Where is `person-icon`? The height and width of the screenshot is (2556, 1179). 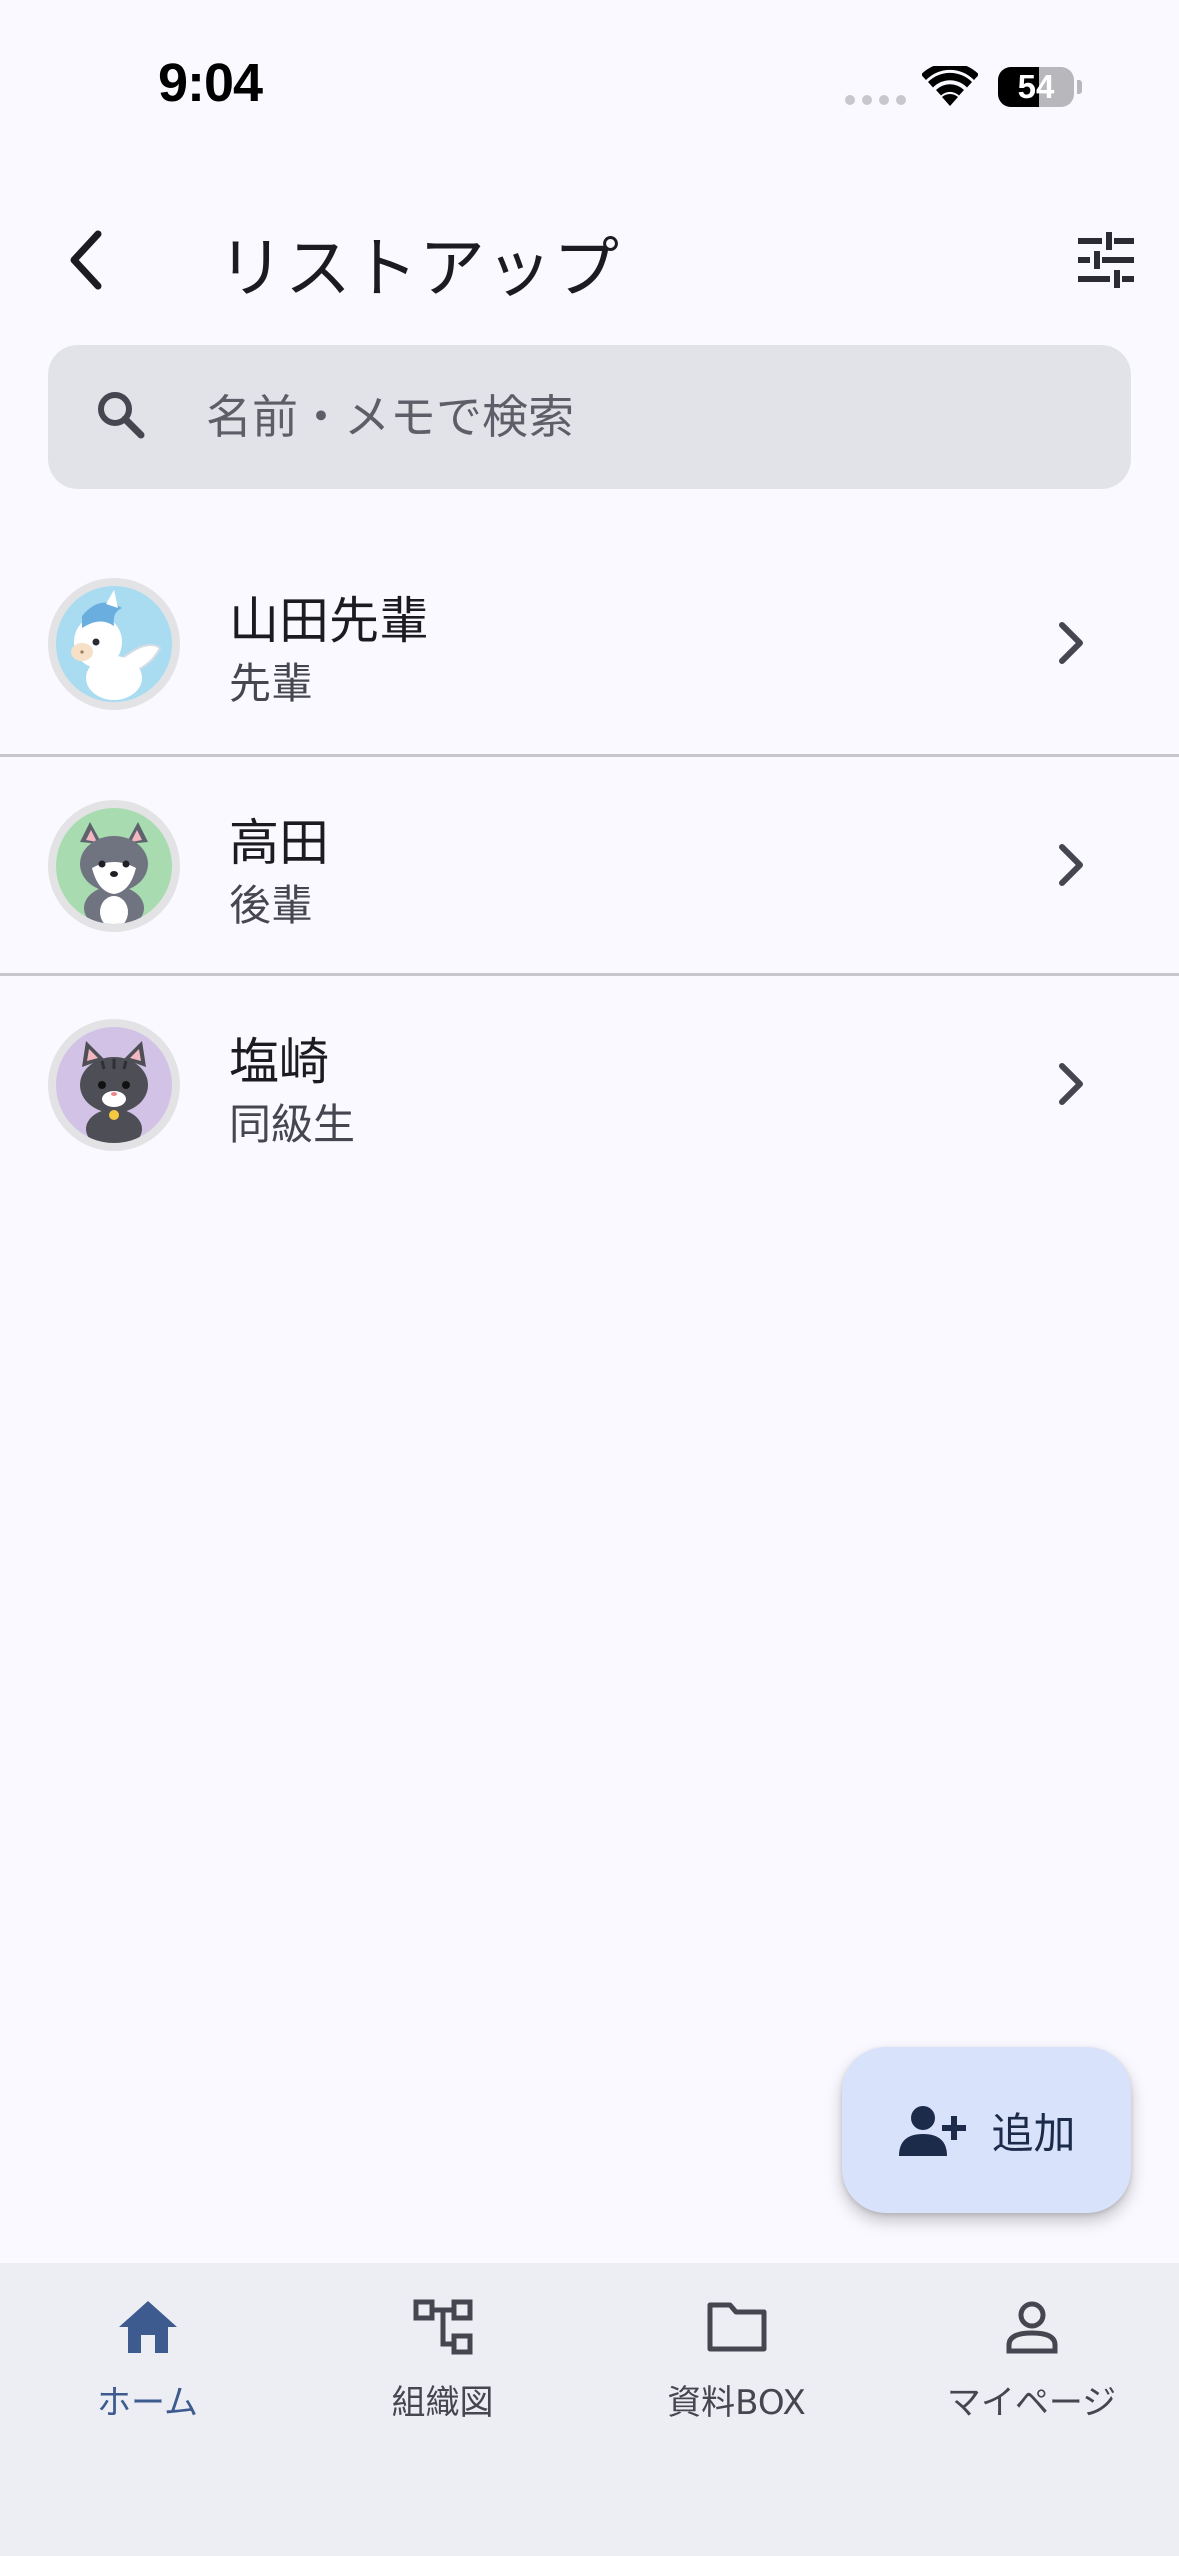
person-icon is located at coordinates (1031, 2327).